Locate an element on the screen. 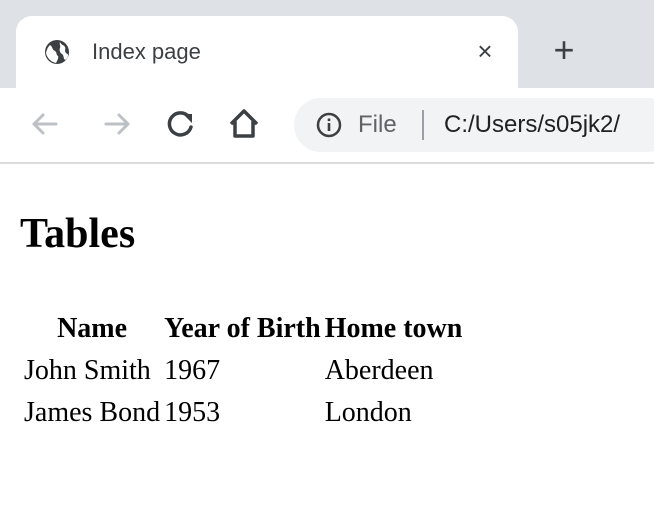 Image resolution: width=654 pixels, height=520 pixels. address-bar: File C:/Users/s05jk2/ is located at coordinates (474, 125).